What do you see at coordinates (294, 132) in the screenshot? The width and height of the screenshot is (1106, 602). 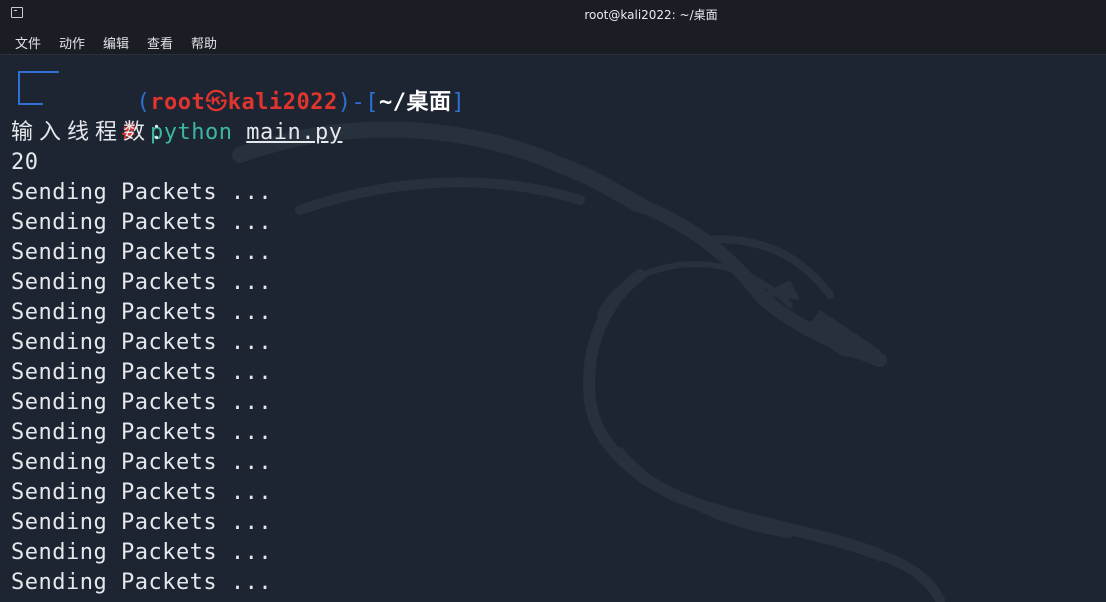 I see `command-argument: main.py` at bounding box center [294, 132].